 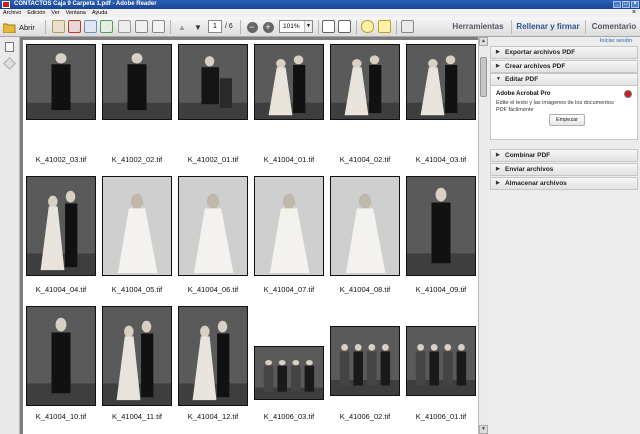 I want to click on thumbnail-caption: K_41004_01.tif, so click(x=289, y=159).